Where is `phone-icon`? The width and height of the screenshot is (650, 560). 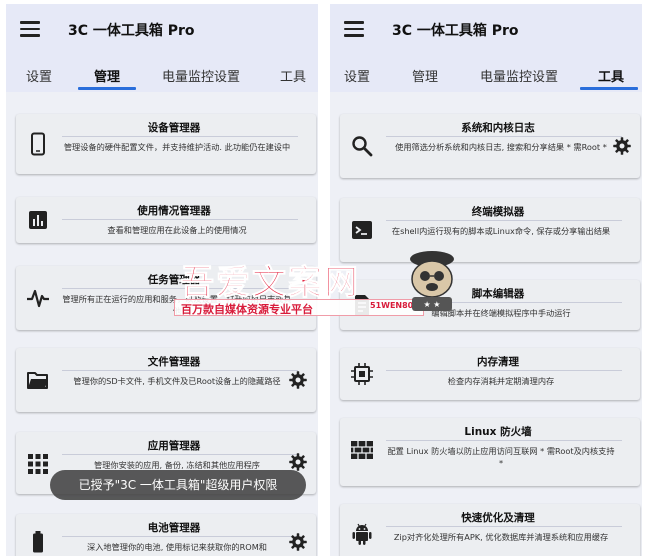
phone-icon is located at coordinates (38, 144).